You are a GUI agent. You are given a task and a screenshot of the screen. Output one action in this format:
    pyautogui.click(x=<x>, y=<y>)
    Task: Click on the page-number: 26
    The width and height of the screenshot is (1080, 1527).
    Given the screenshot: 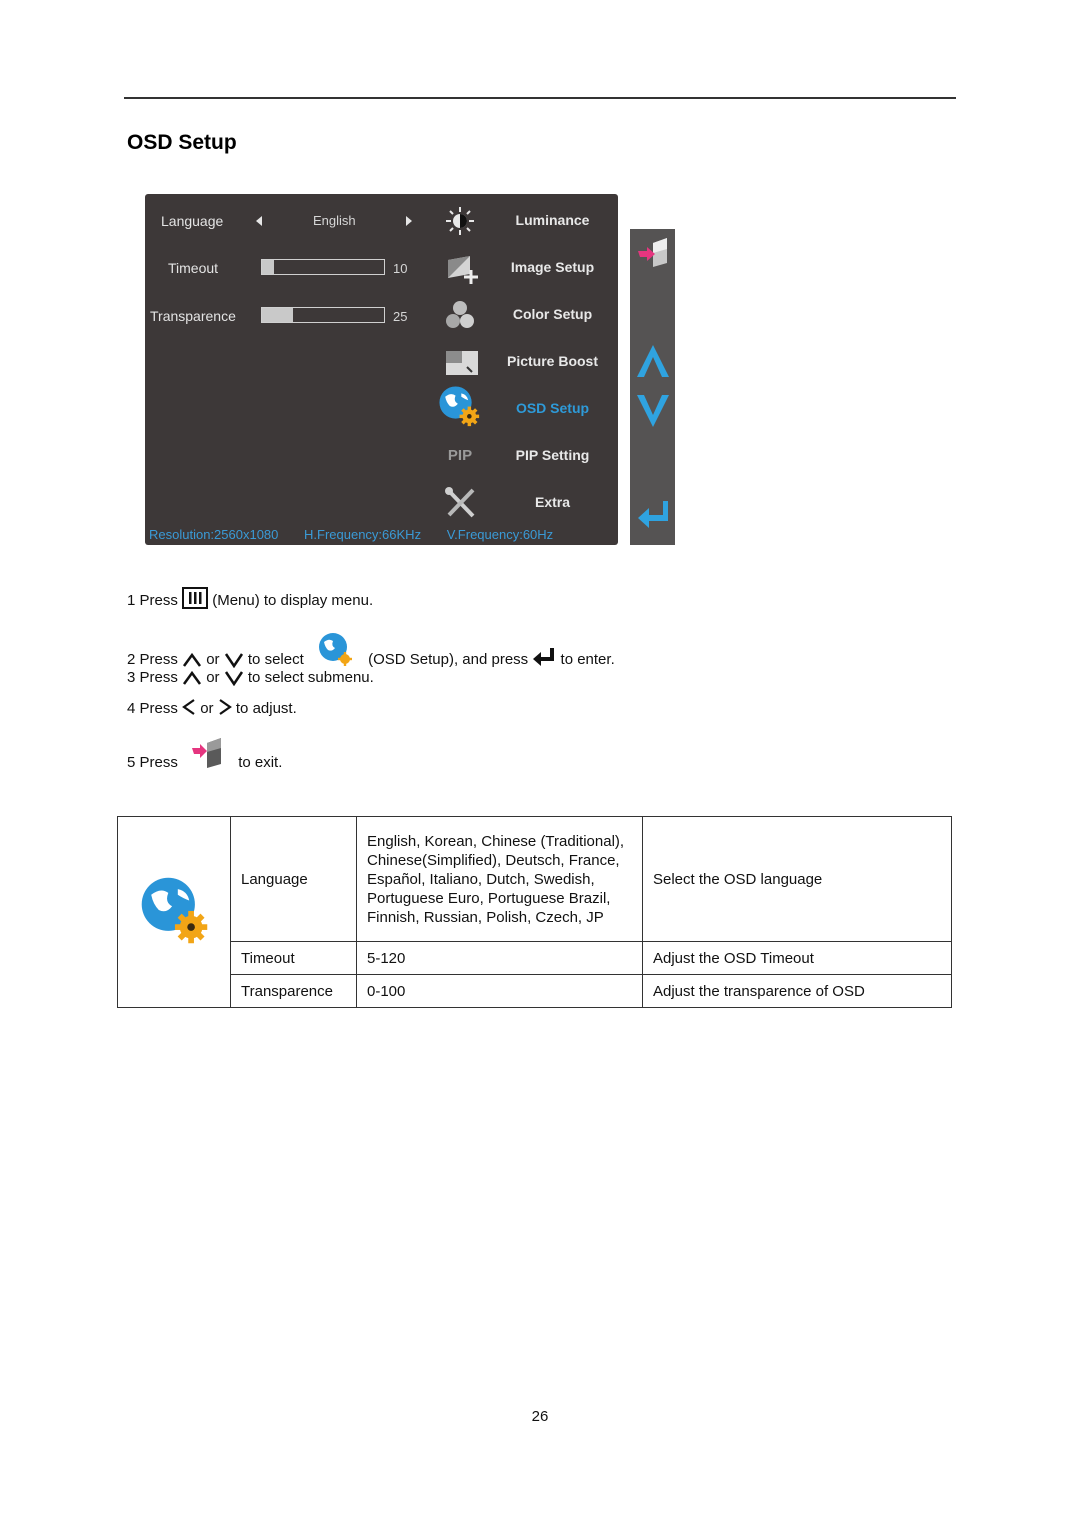 What is the action you would take?
    pyautogui.click(x=540, y=1416)
    